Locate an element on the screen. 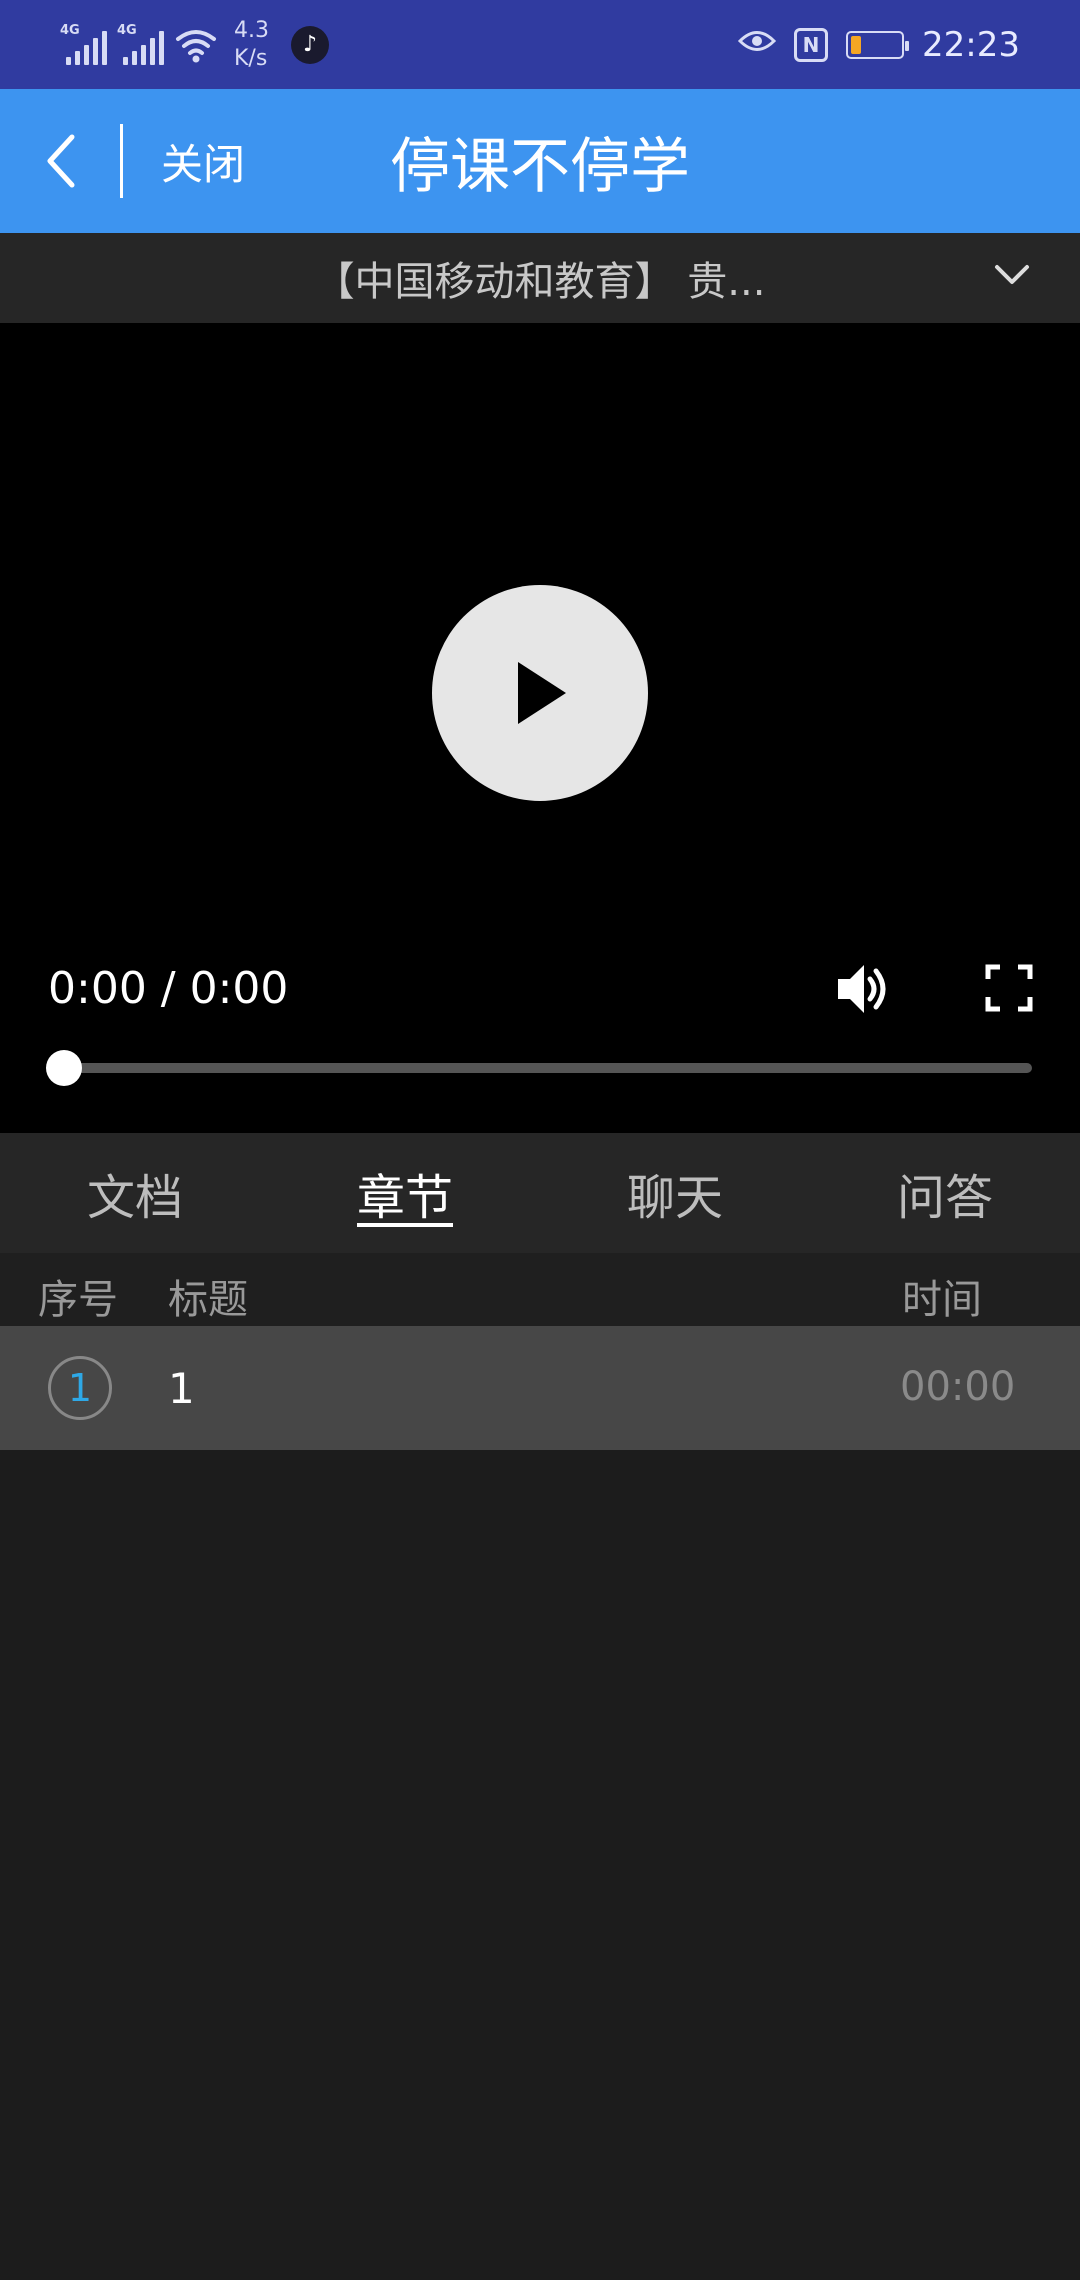  wifi-icon is located at coordinates (196, 45).